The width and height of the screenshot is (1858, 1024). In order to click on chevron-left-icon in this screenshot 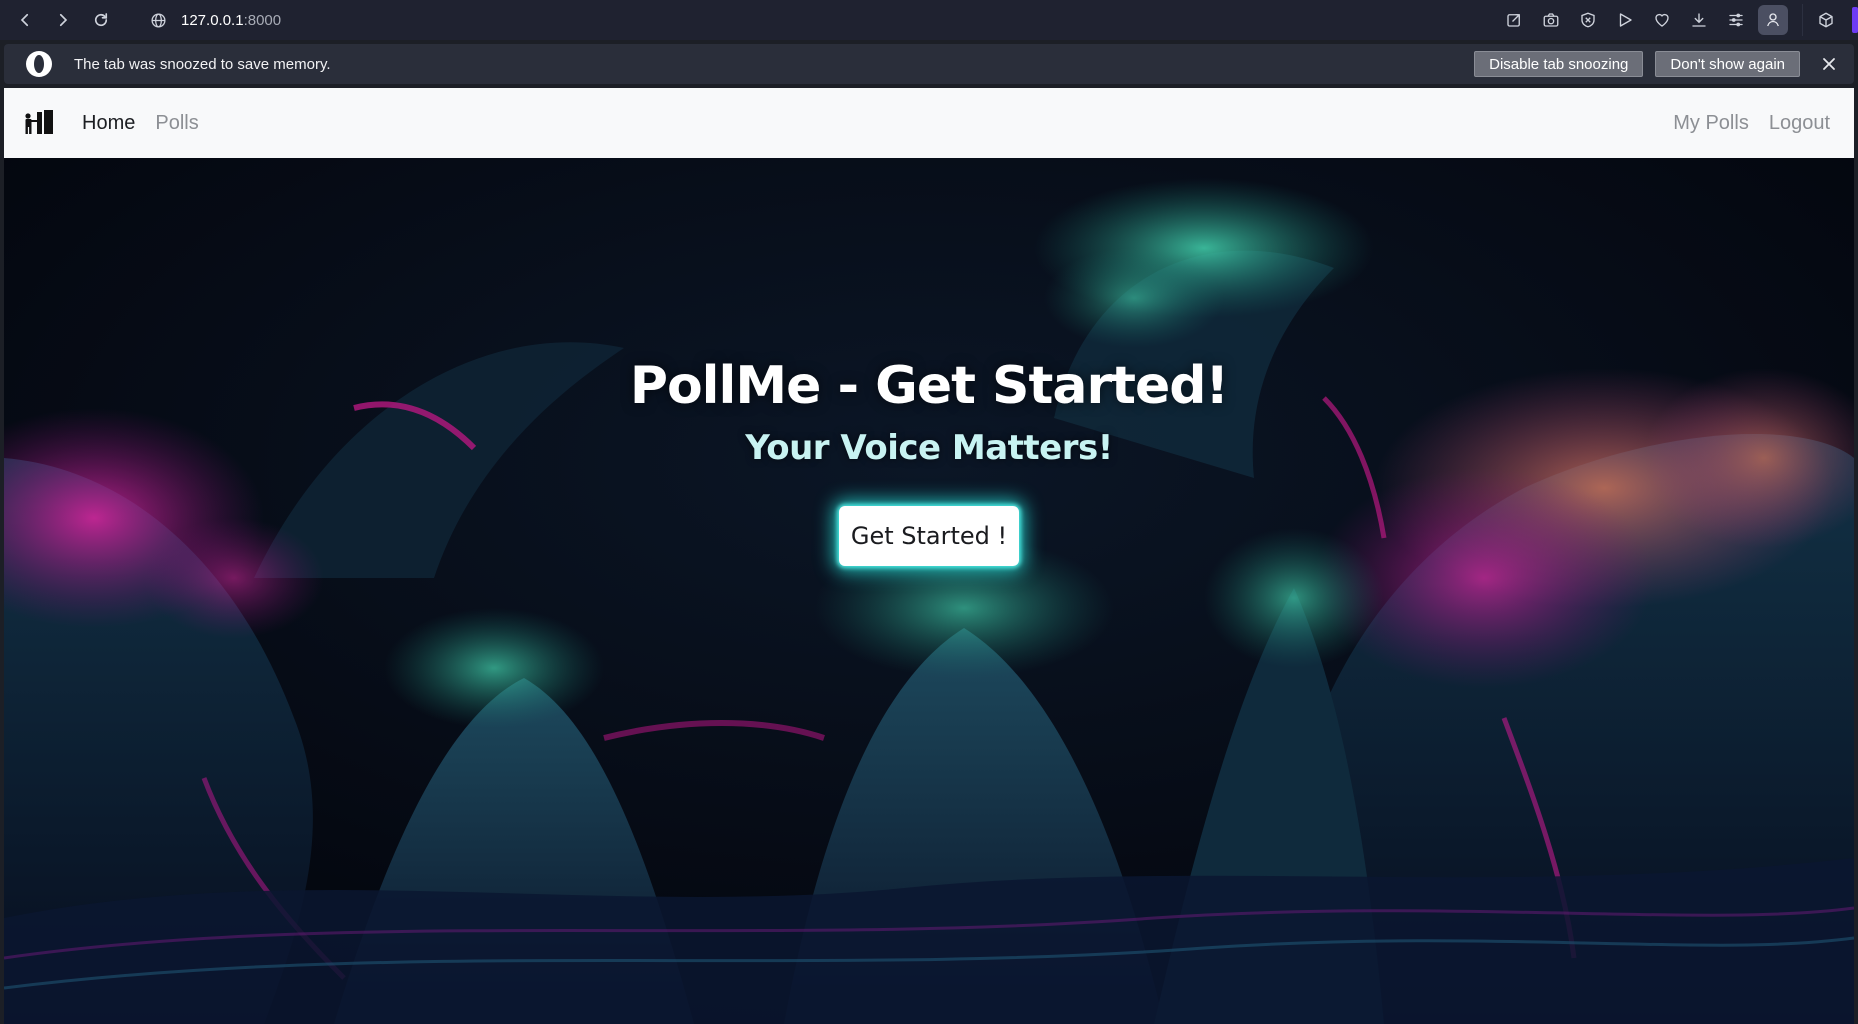, I will do `click(24, 20)`.